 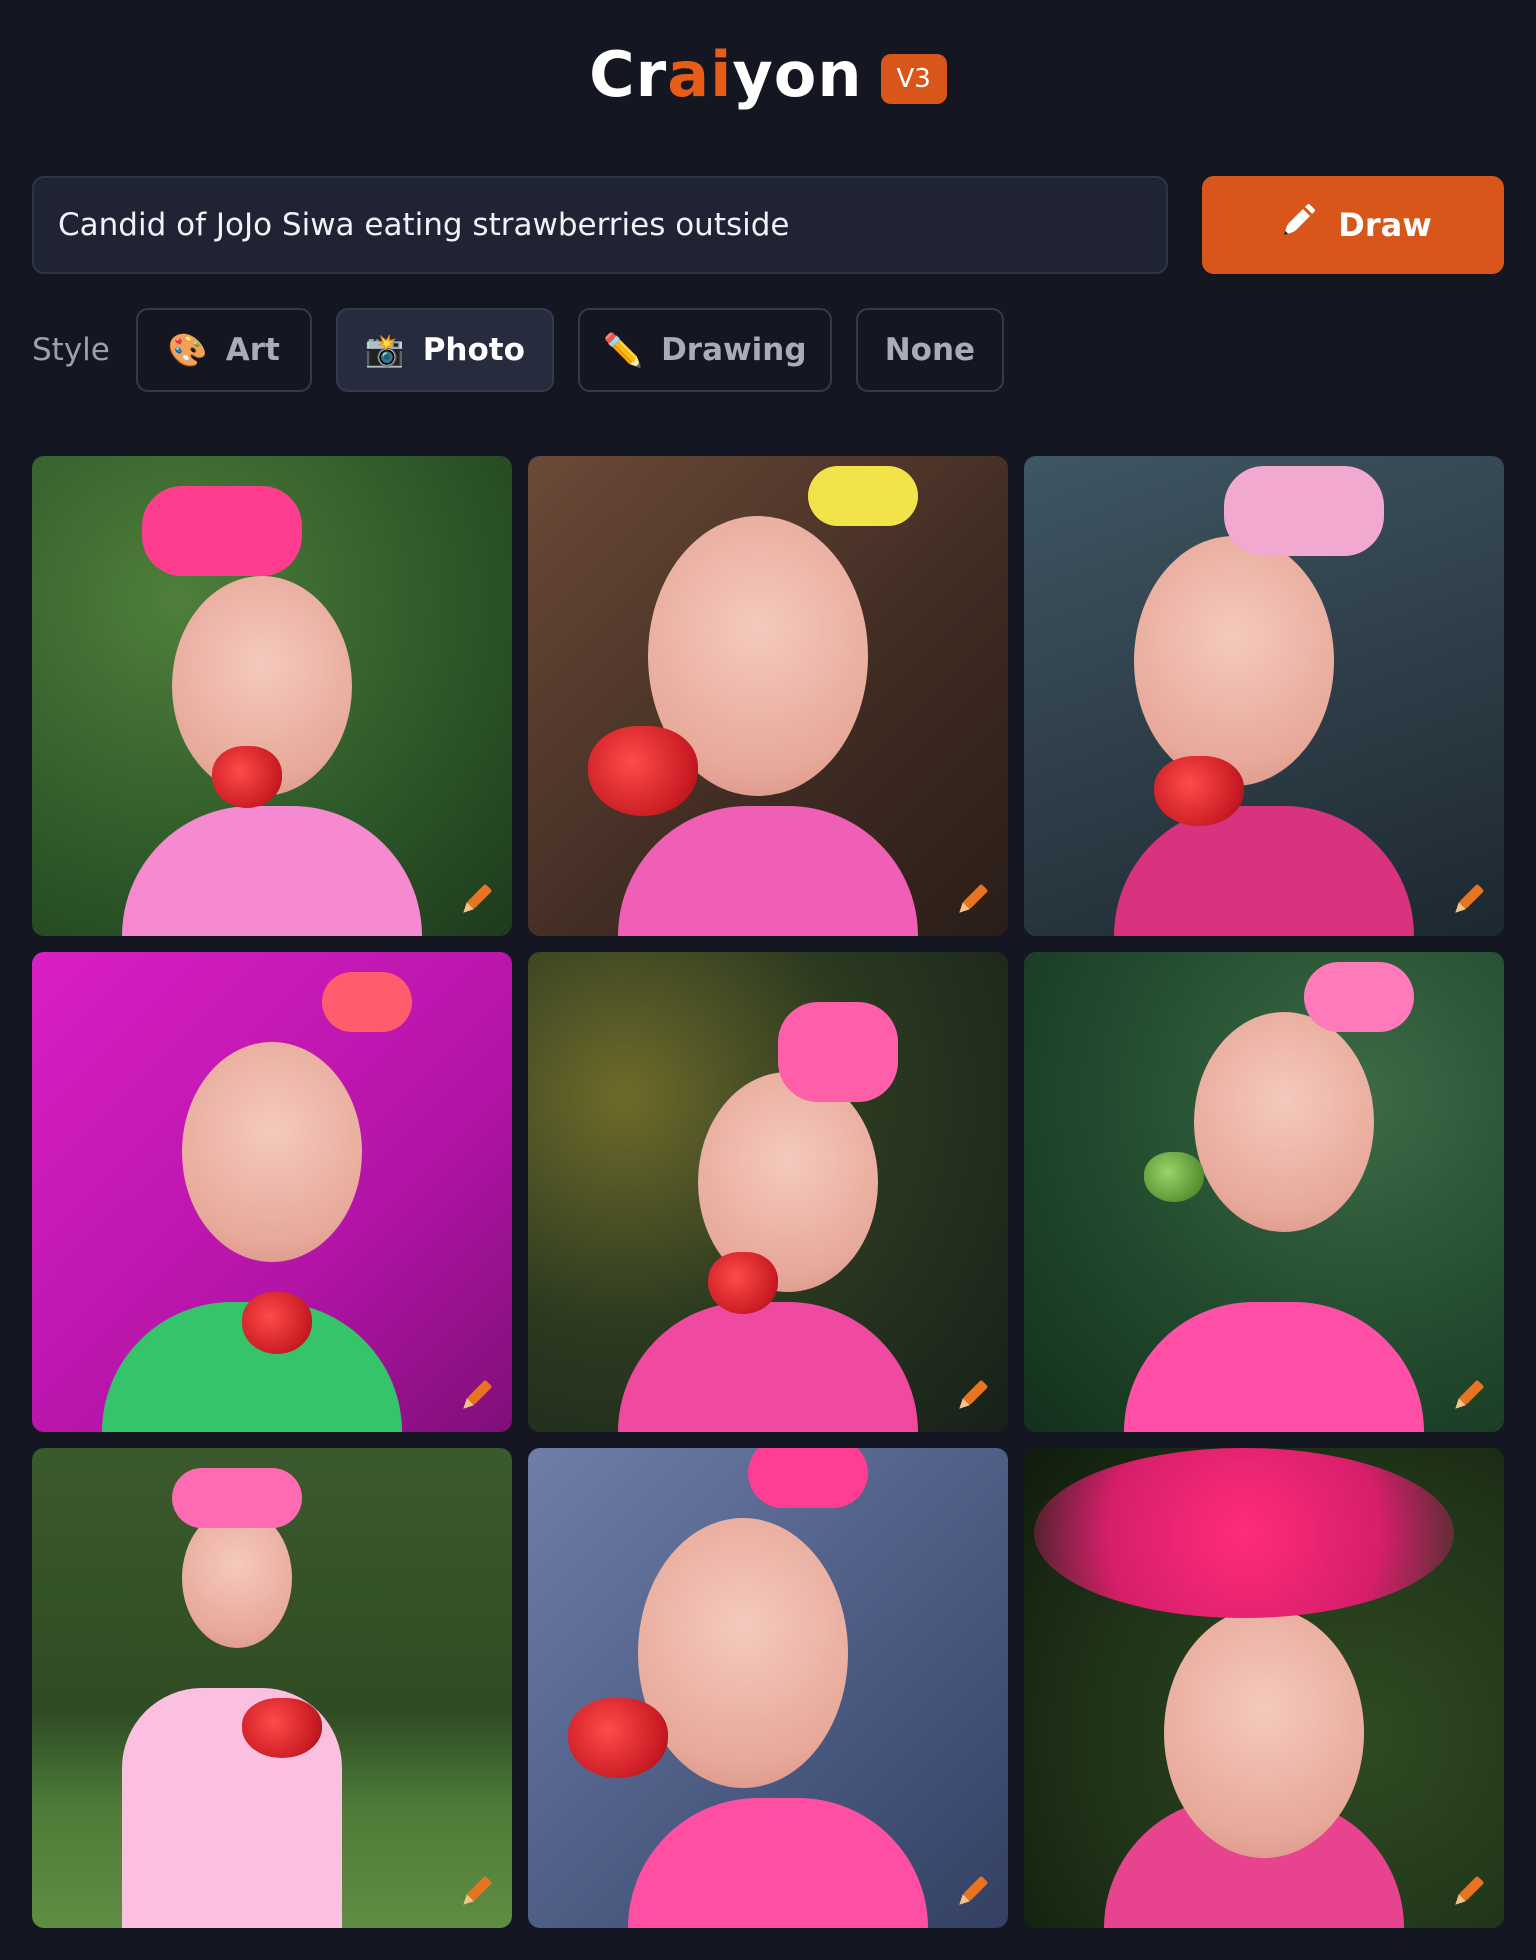 What do you see at coordinates (734, 350) in the screenshot?
I see `style-drawing-label: Drawing` at bounding box center [734, 350].